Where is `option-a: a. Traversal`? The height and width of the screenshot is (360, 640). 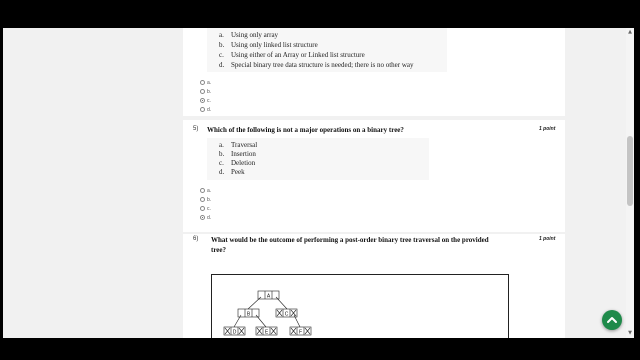
option-a: a. Traversal is located at coordinates (238, 145).